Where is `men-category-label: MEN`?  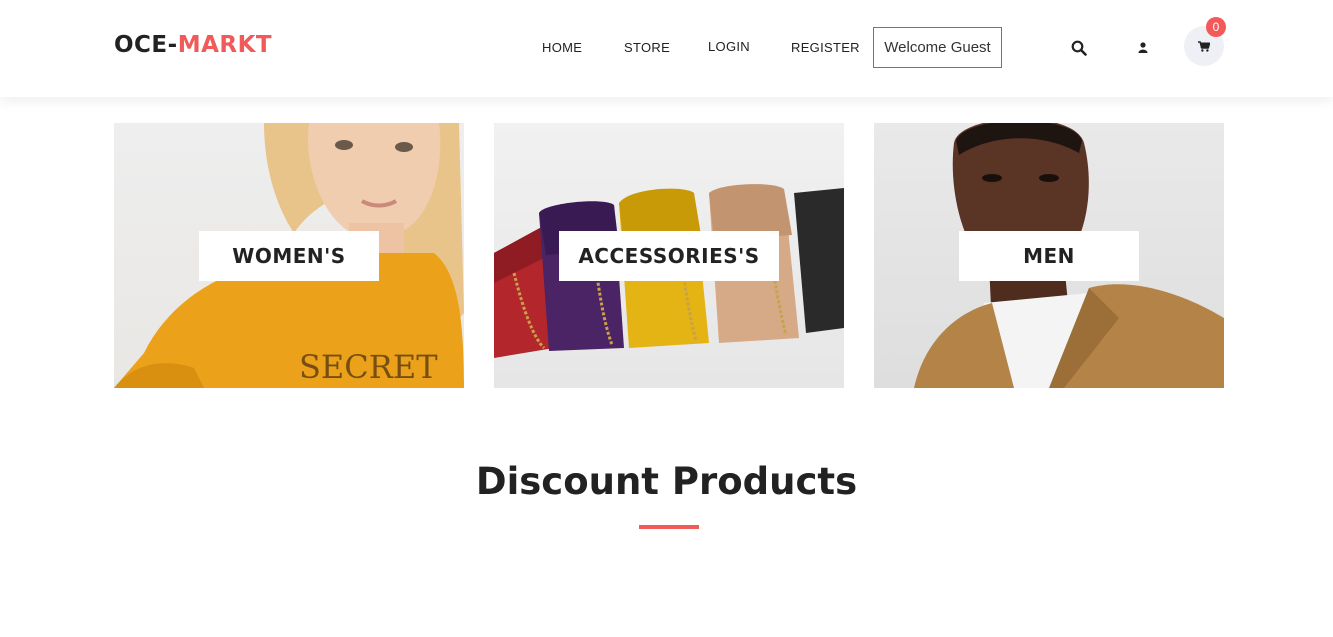
men-category-label: MEN is located at coordinates (1049, 256).